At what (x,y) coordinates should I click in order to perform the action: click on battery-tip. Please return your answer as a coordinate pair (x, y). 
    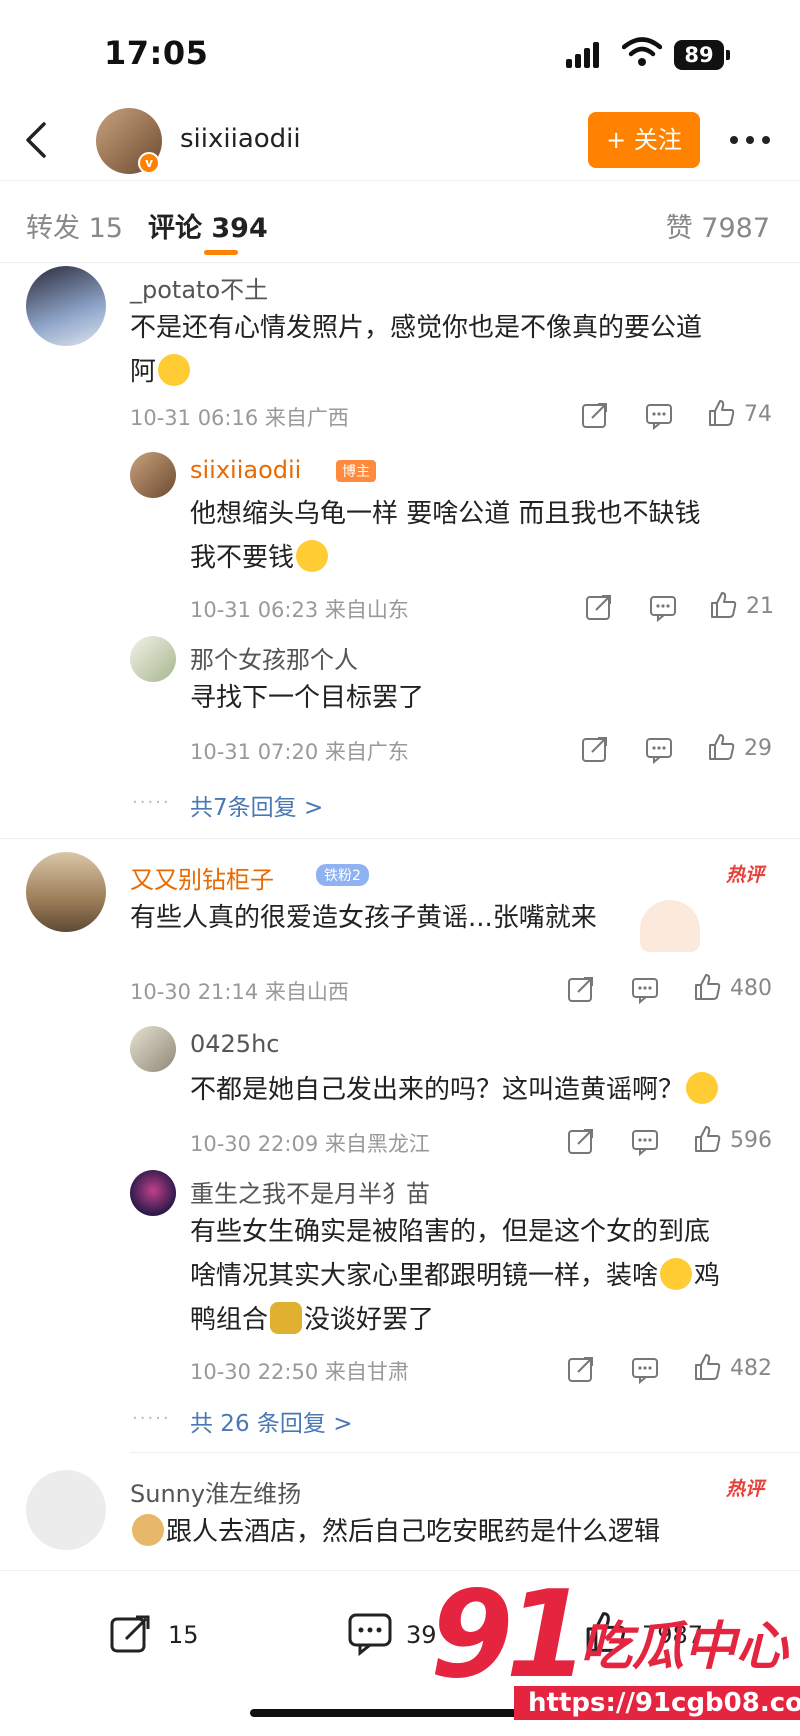
    Looking at the image, I should click on (728, 55).